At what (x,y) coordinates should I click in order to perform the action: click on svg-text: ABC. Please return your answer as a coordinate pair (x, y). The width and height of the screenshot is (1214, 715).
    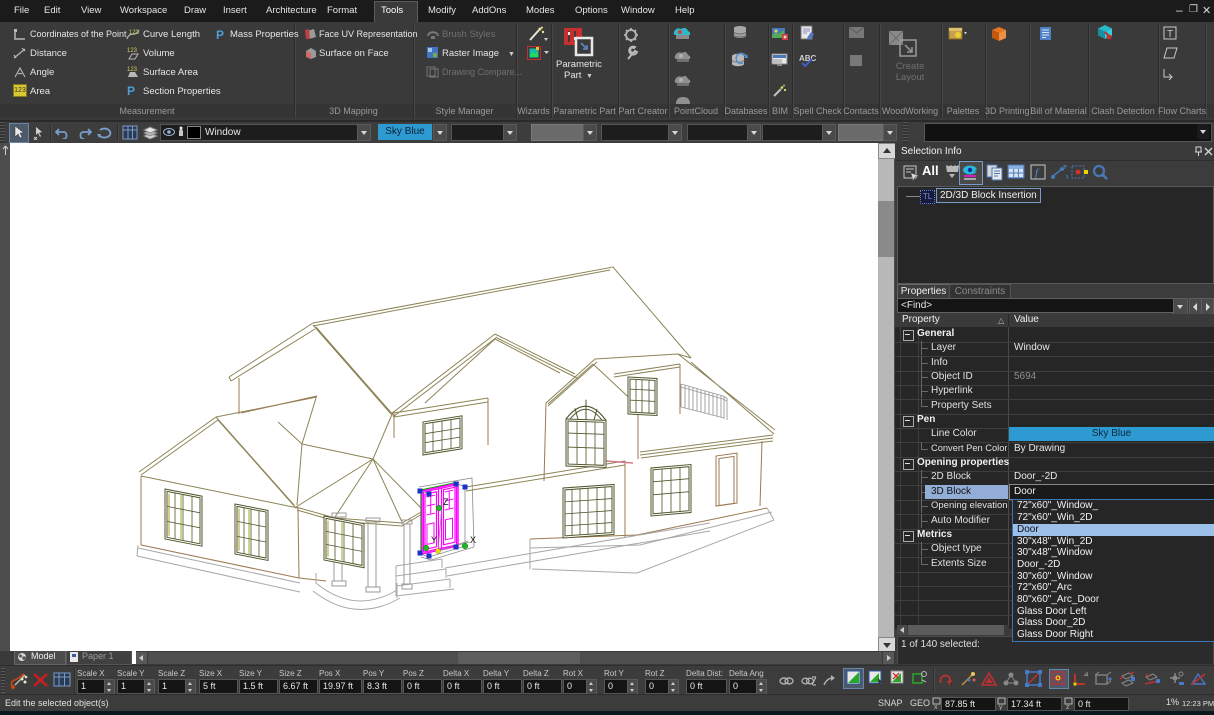
    Looking at the image, I should click on (807, 58).